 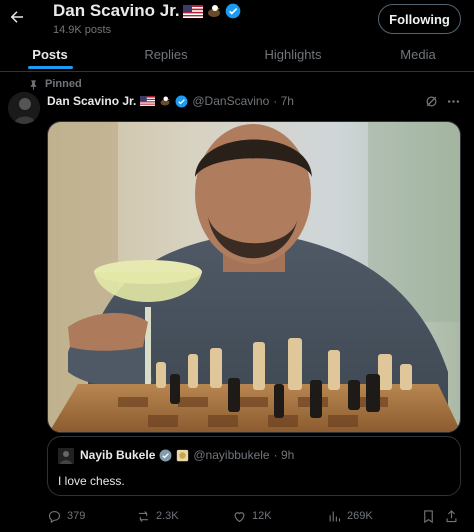 I want to click on affiliate-badge-icon, so click(x=183, y=455).